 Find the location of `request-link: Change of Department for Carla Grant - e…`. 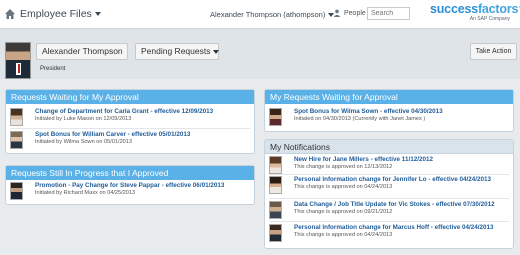

request-link: Change of Department for Carla Grant - e… is located at coordinates (124, 111).